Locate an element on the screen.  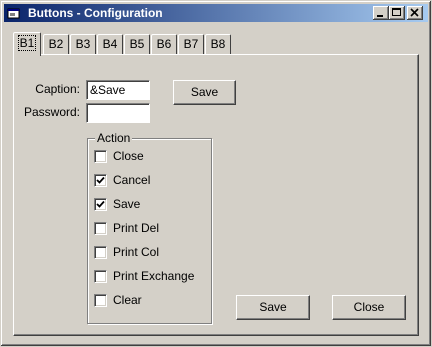
tab-b2: B2 is located at coordinates (56, 44).